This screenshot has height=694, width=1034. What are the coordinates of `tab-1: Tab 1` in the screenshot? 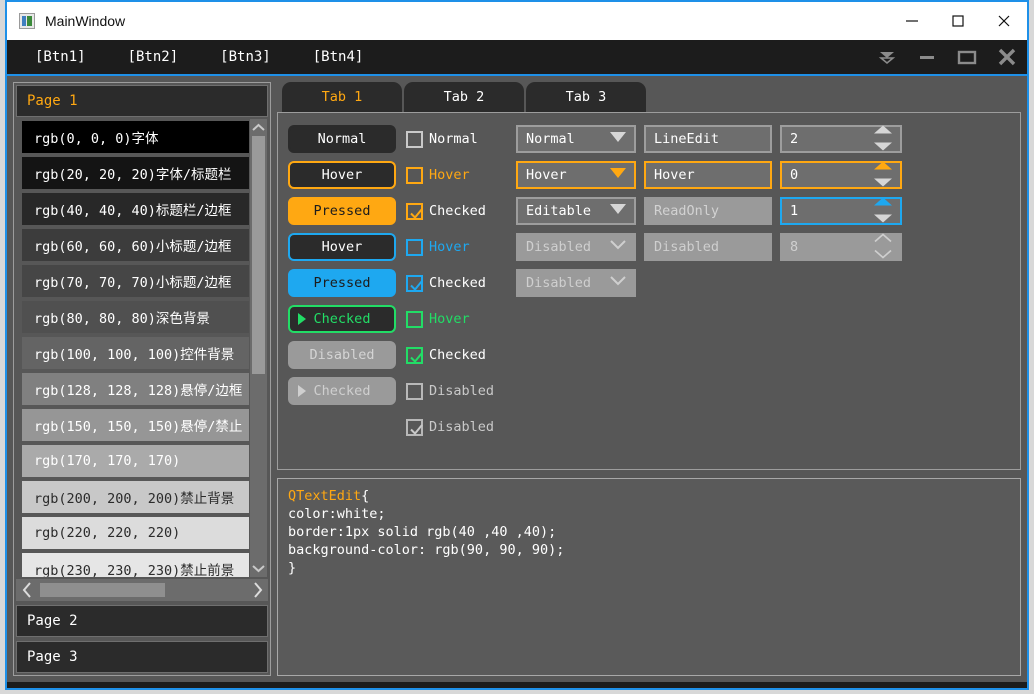 It's located at (342, 97).